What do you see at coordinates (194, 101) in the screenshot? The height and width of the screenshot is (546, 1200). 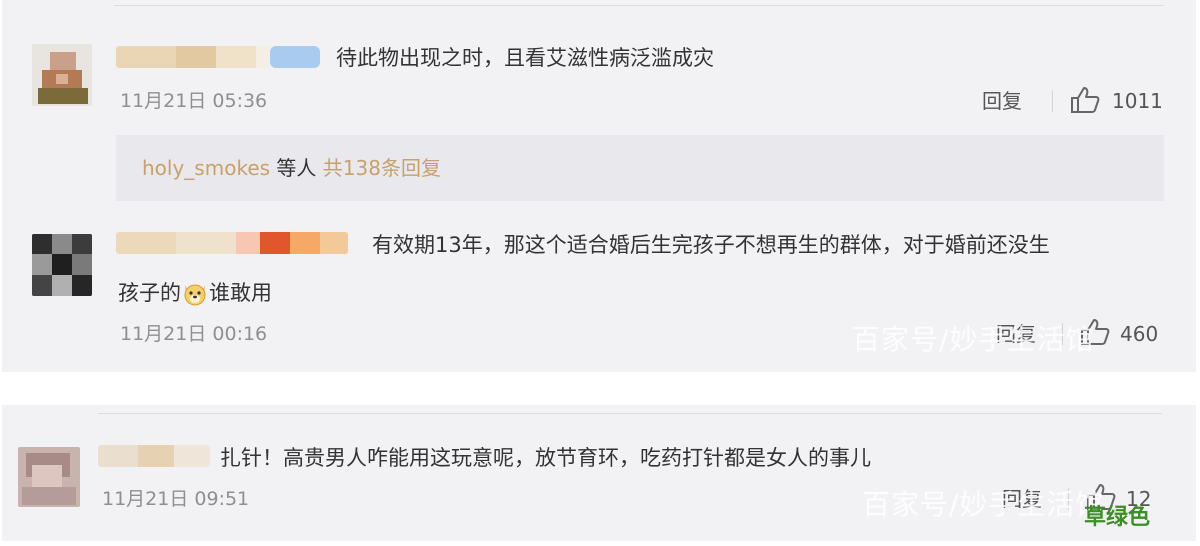 I see `comment-time: 11月21日 05:36` at bounding box center [194, 101].